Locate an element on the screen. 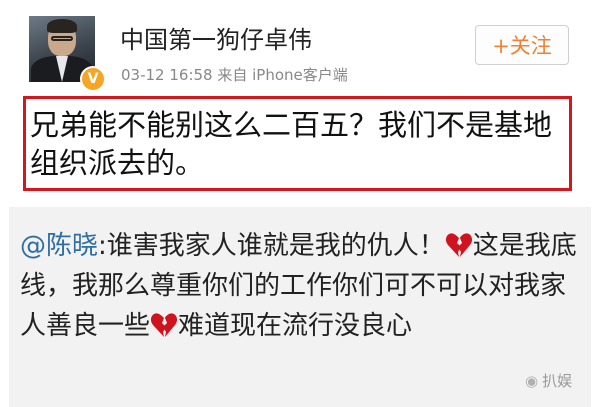  avatar-hair is located at coordinates (62, 26).